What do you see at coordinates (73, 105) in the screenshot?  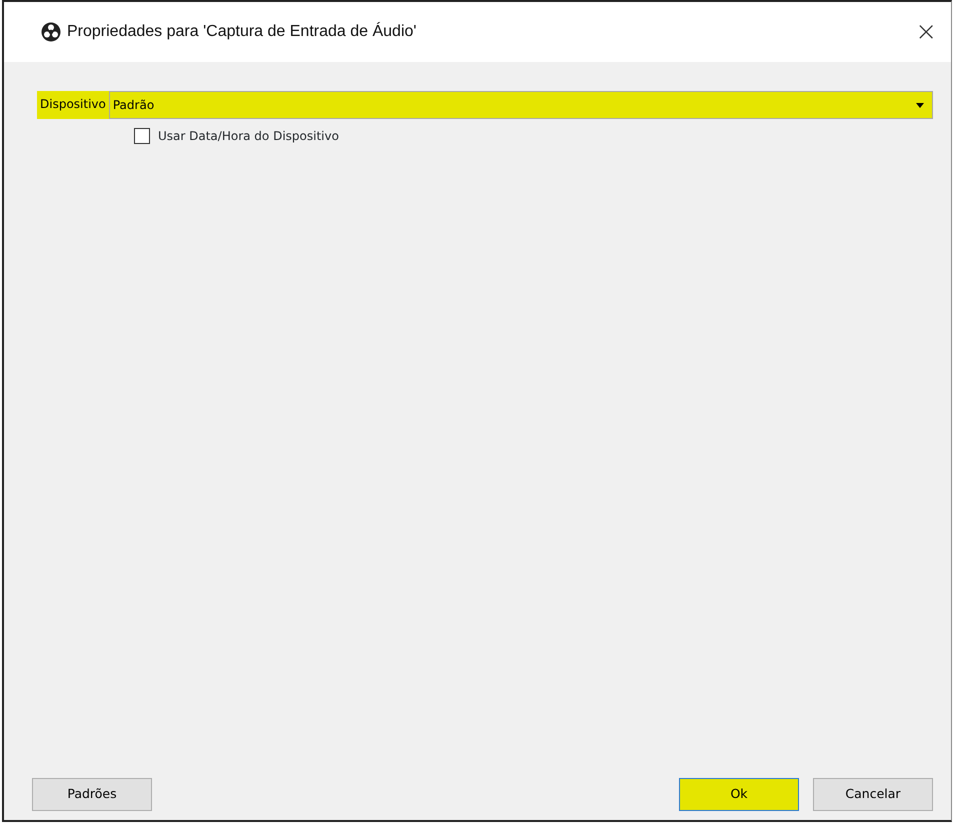 I see `field-label: Dispositivo` at bounding box center [73, 105].